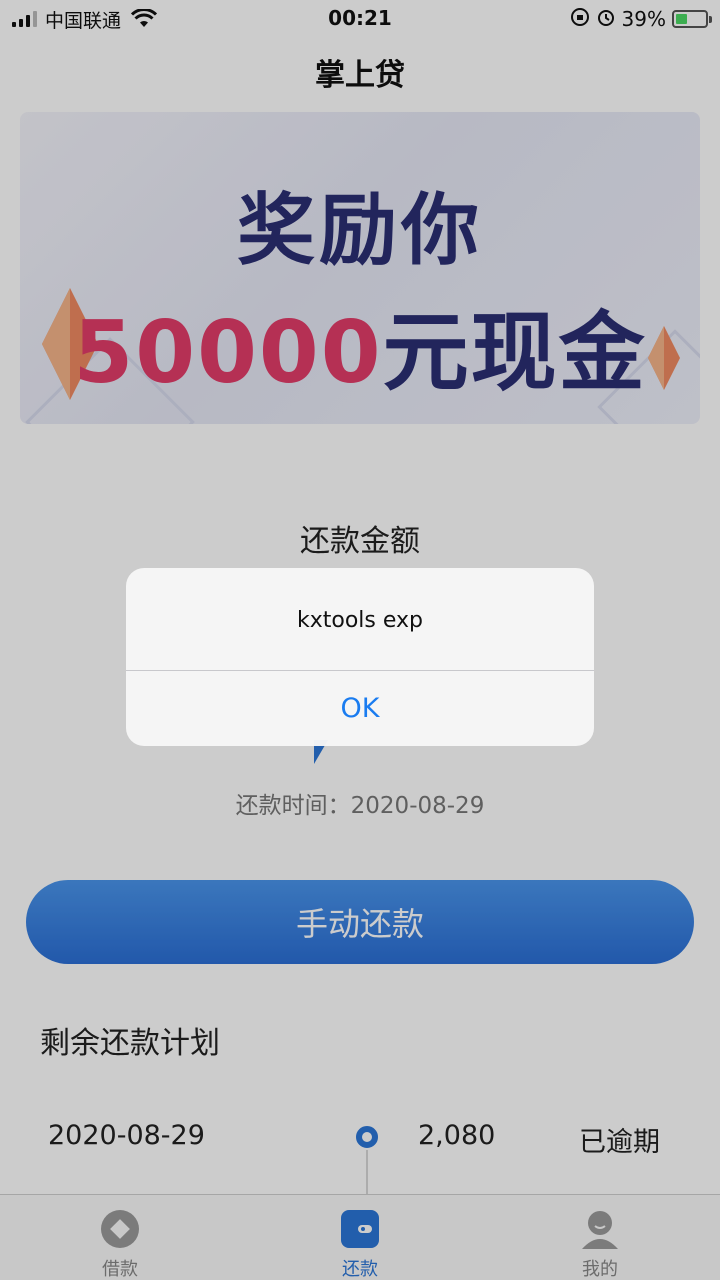  I want to click on ok-button: OK, so click(360, 708).